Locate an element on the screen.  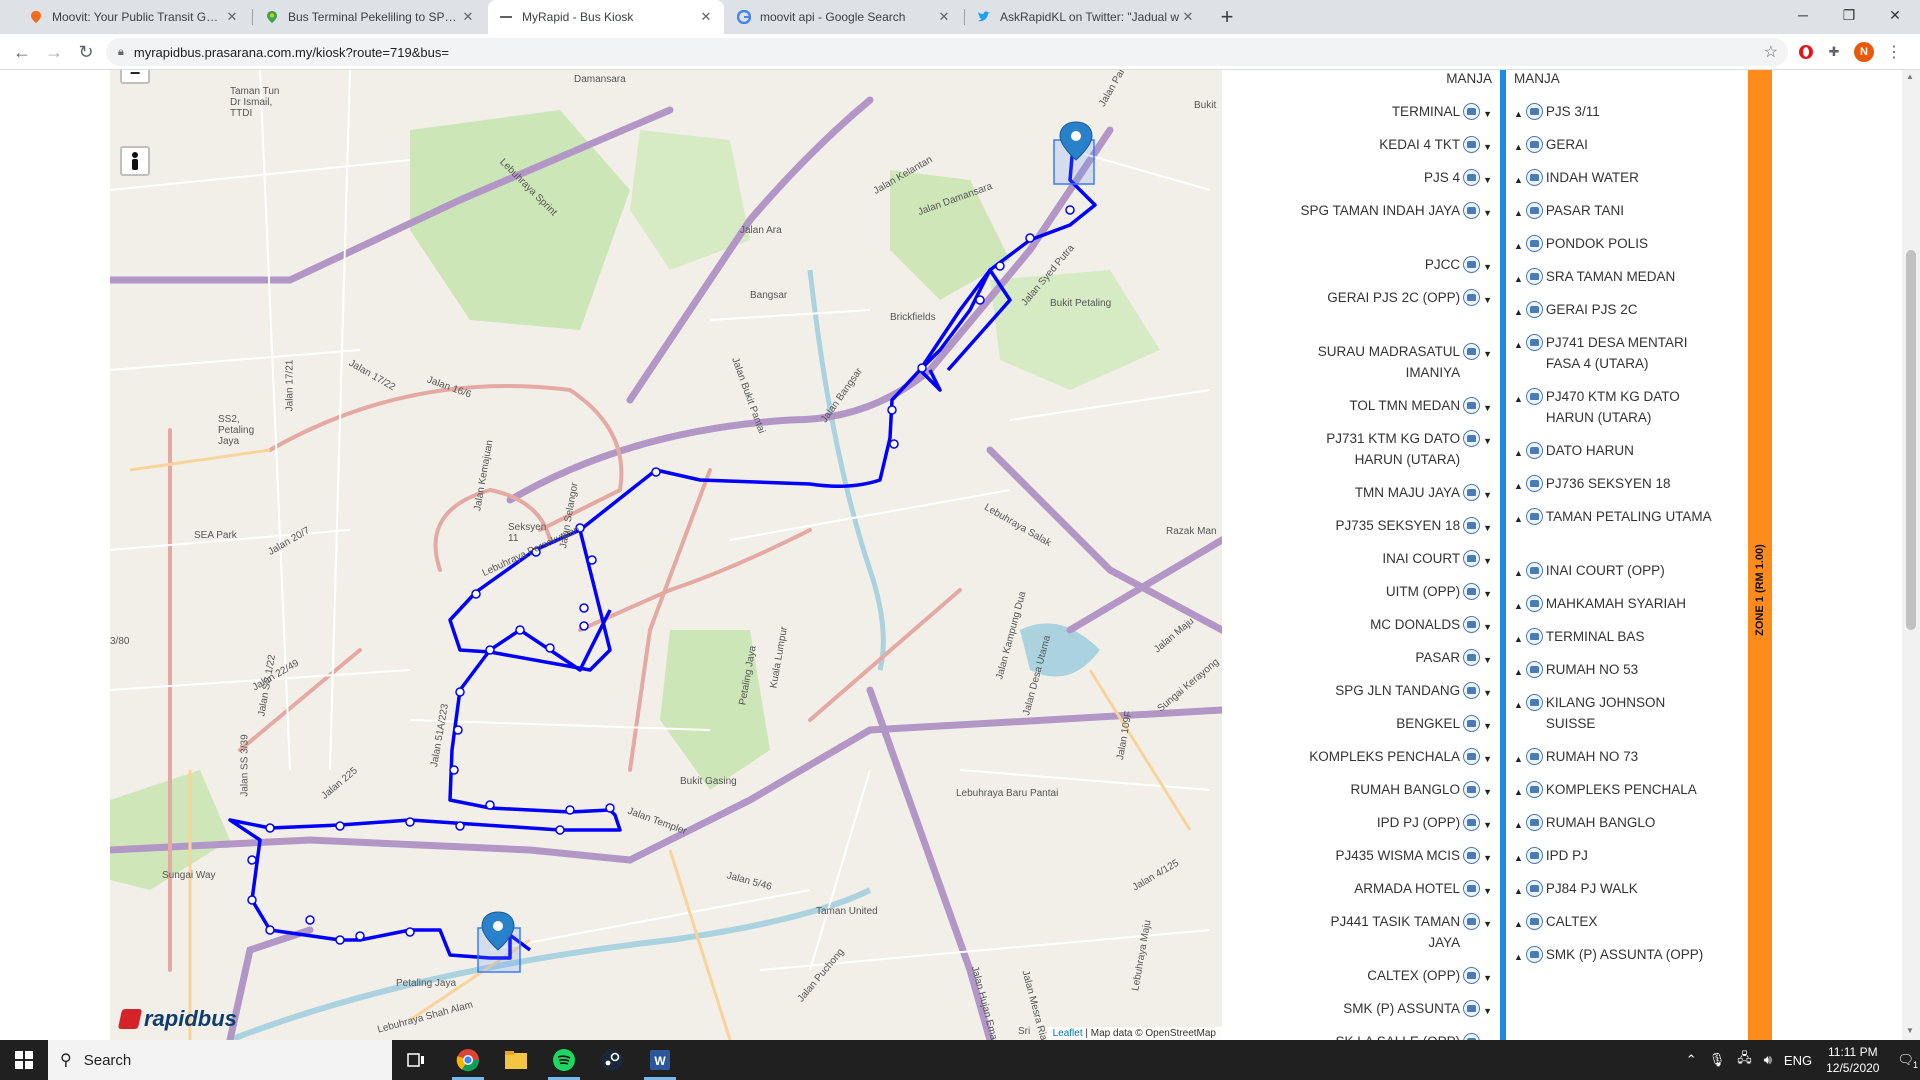
stop-item: ▲ MAHKAMAH SYARIAH is located at coordinates (1629, 605).